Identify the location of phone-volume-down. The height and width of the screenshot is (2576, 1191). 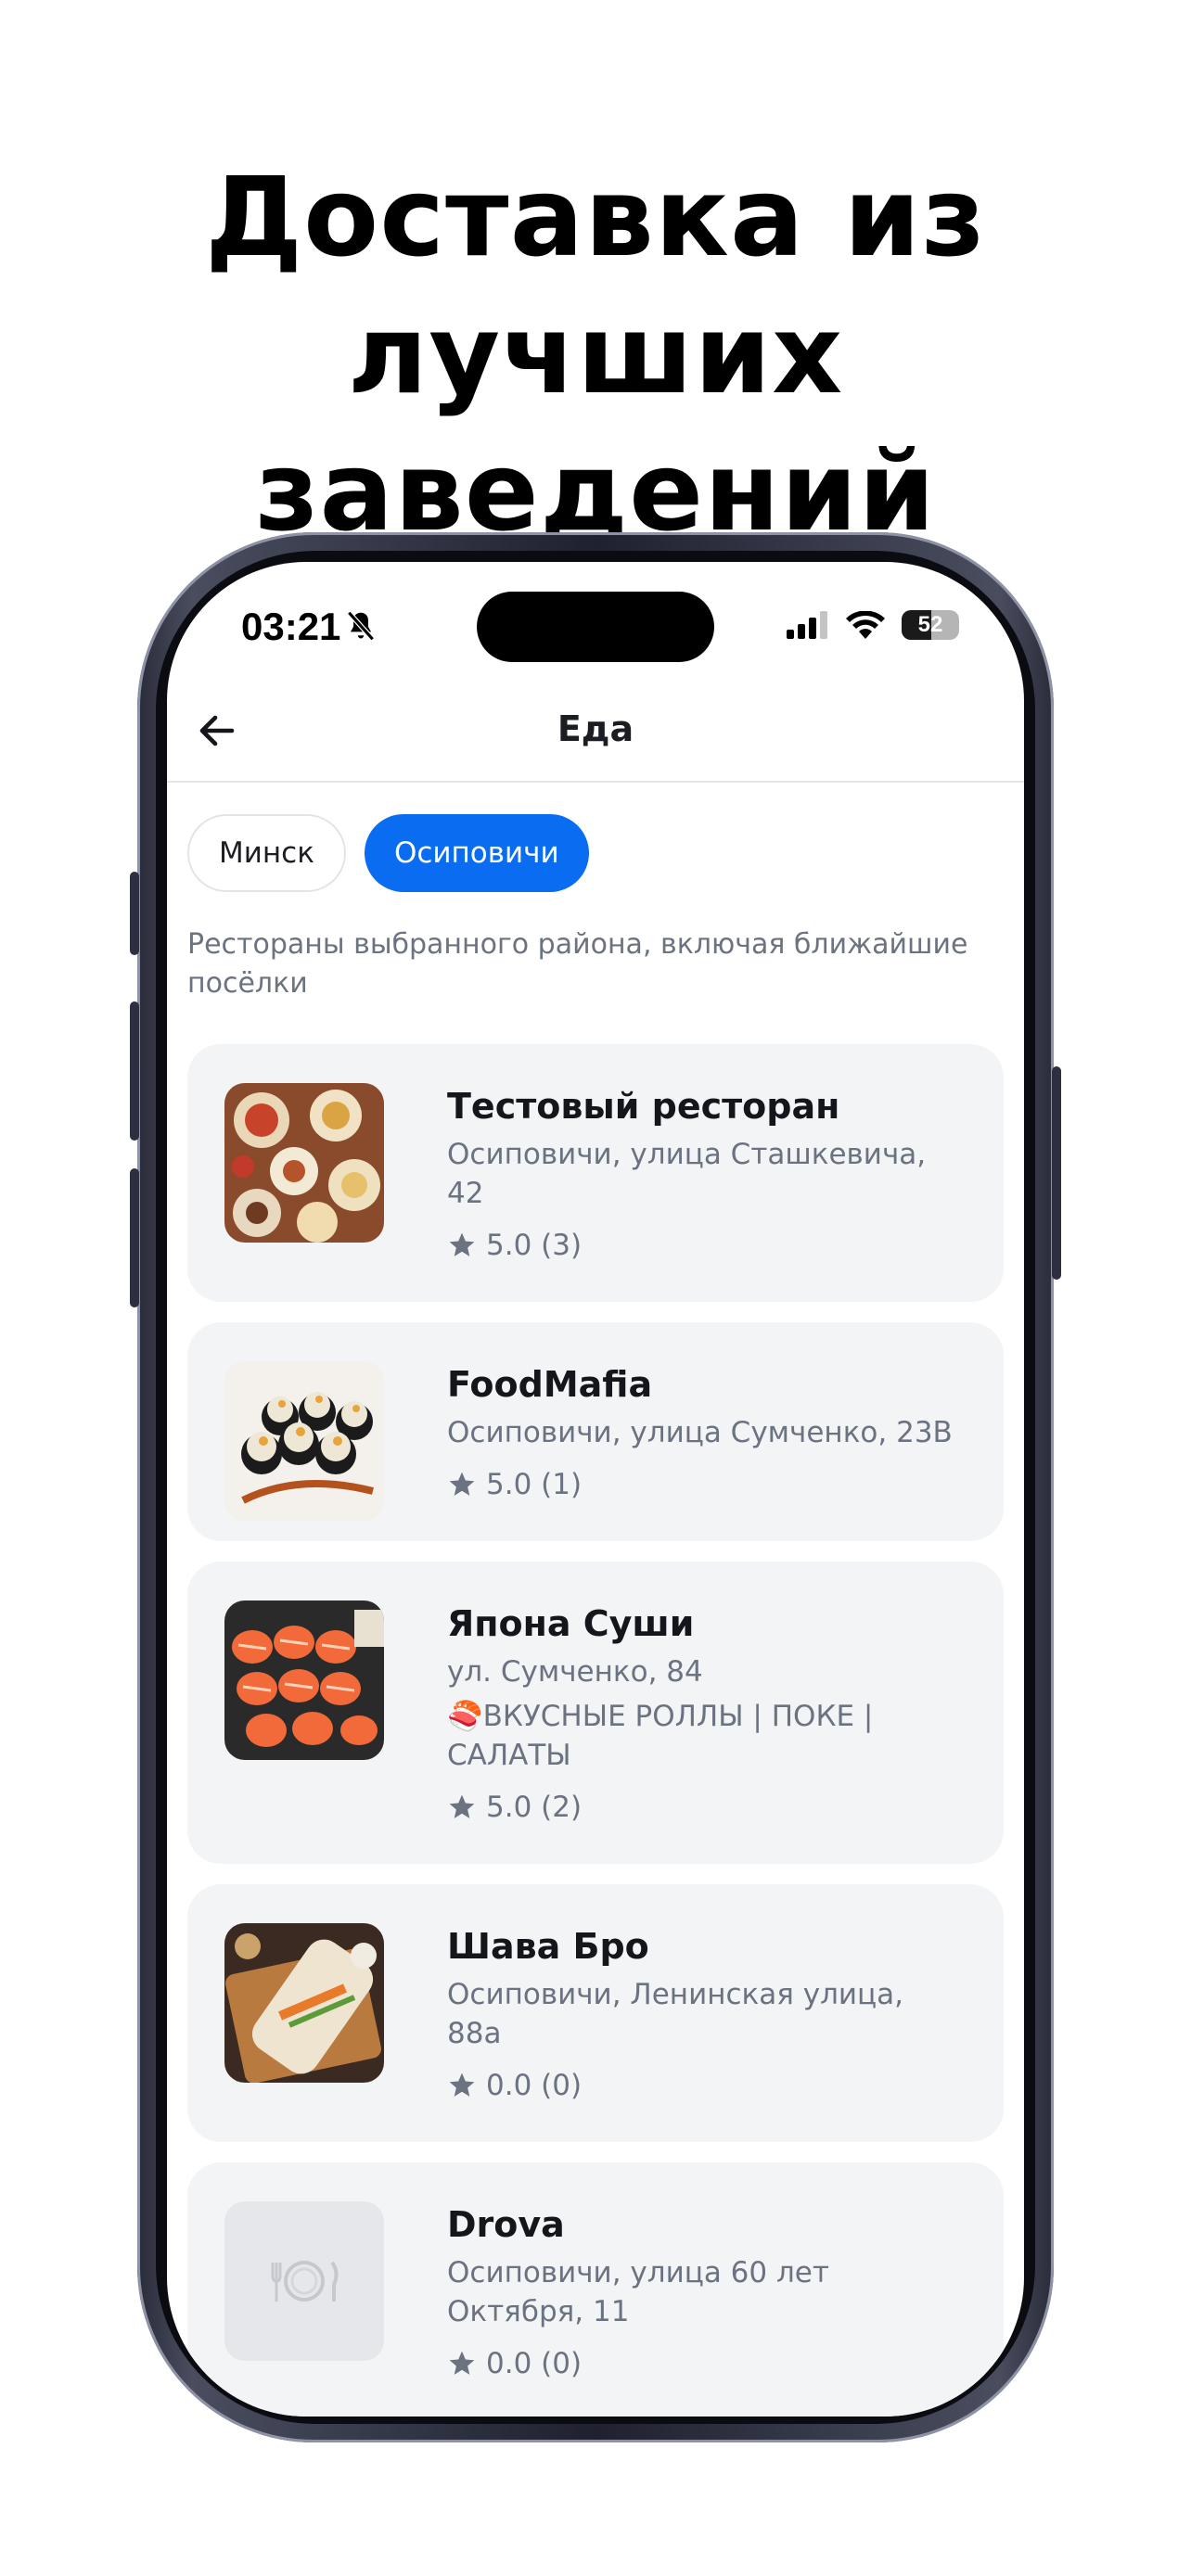
(134, 1237).